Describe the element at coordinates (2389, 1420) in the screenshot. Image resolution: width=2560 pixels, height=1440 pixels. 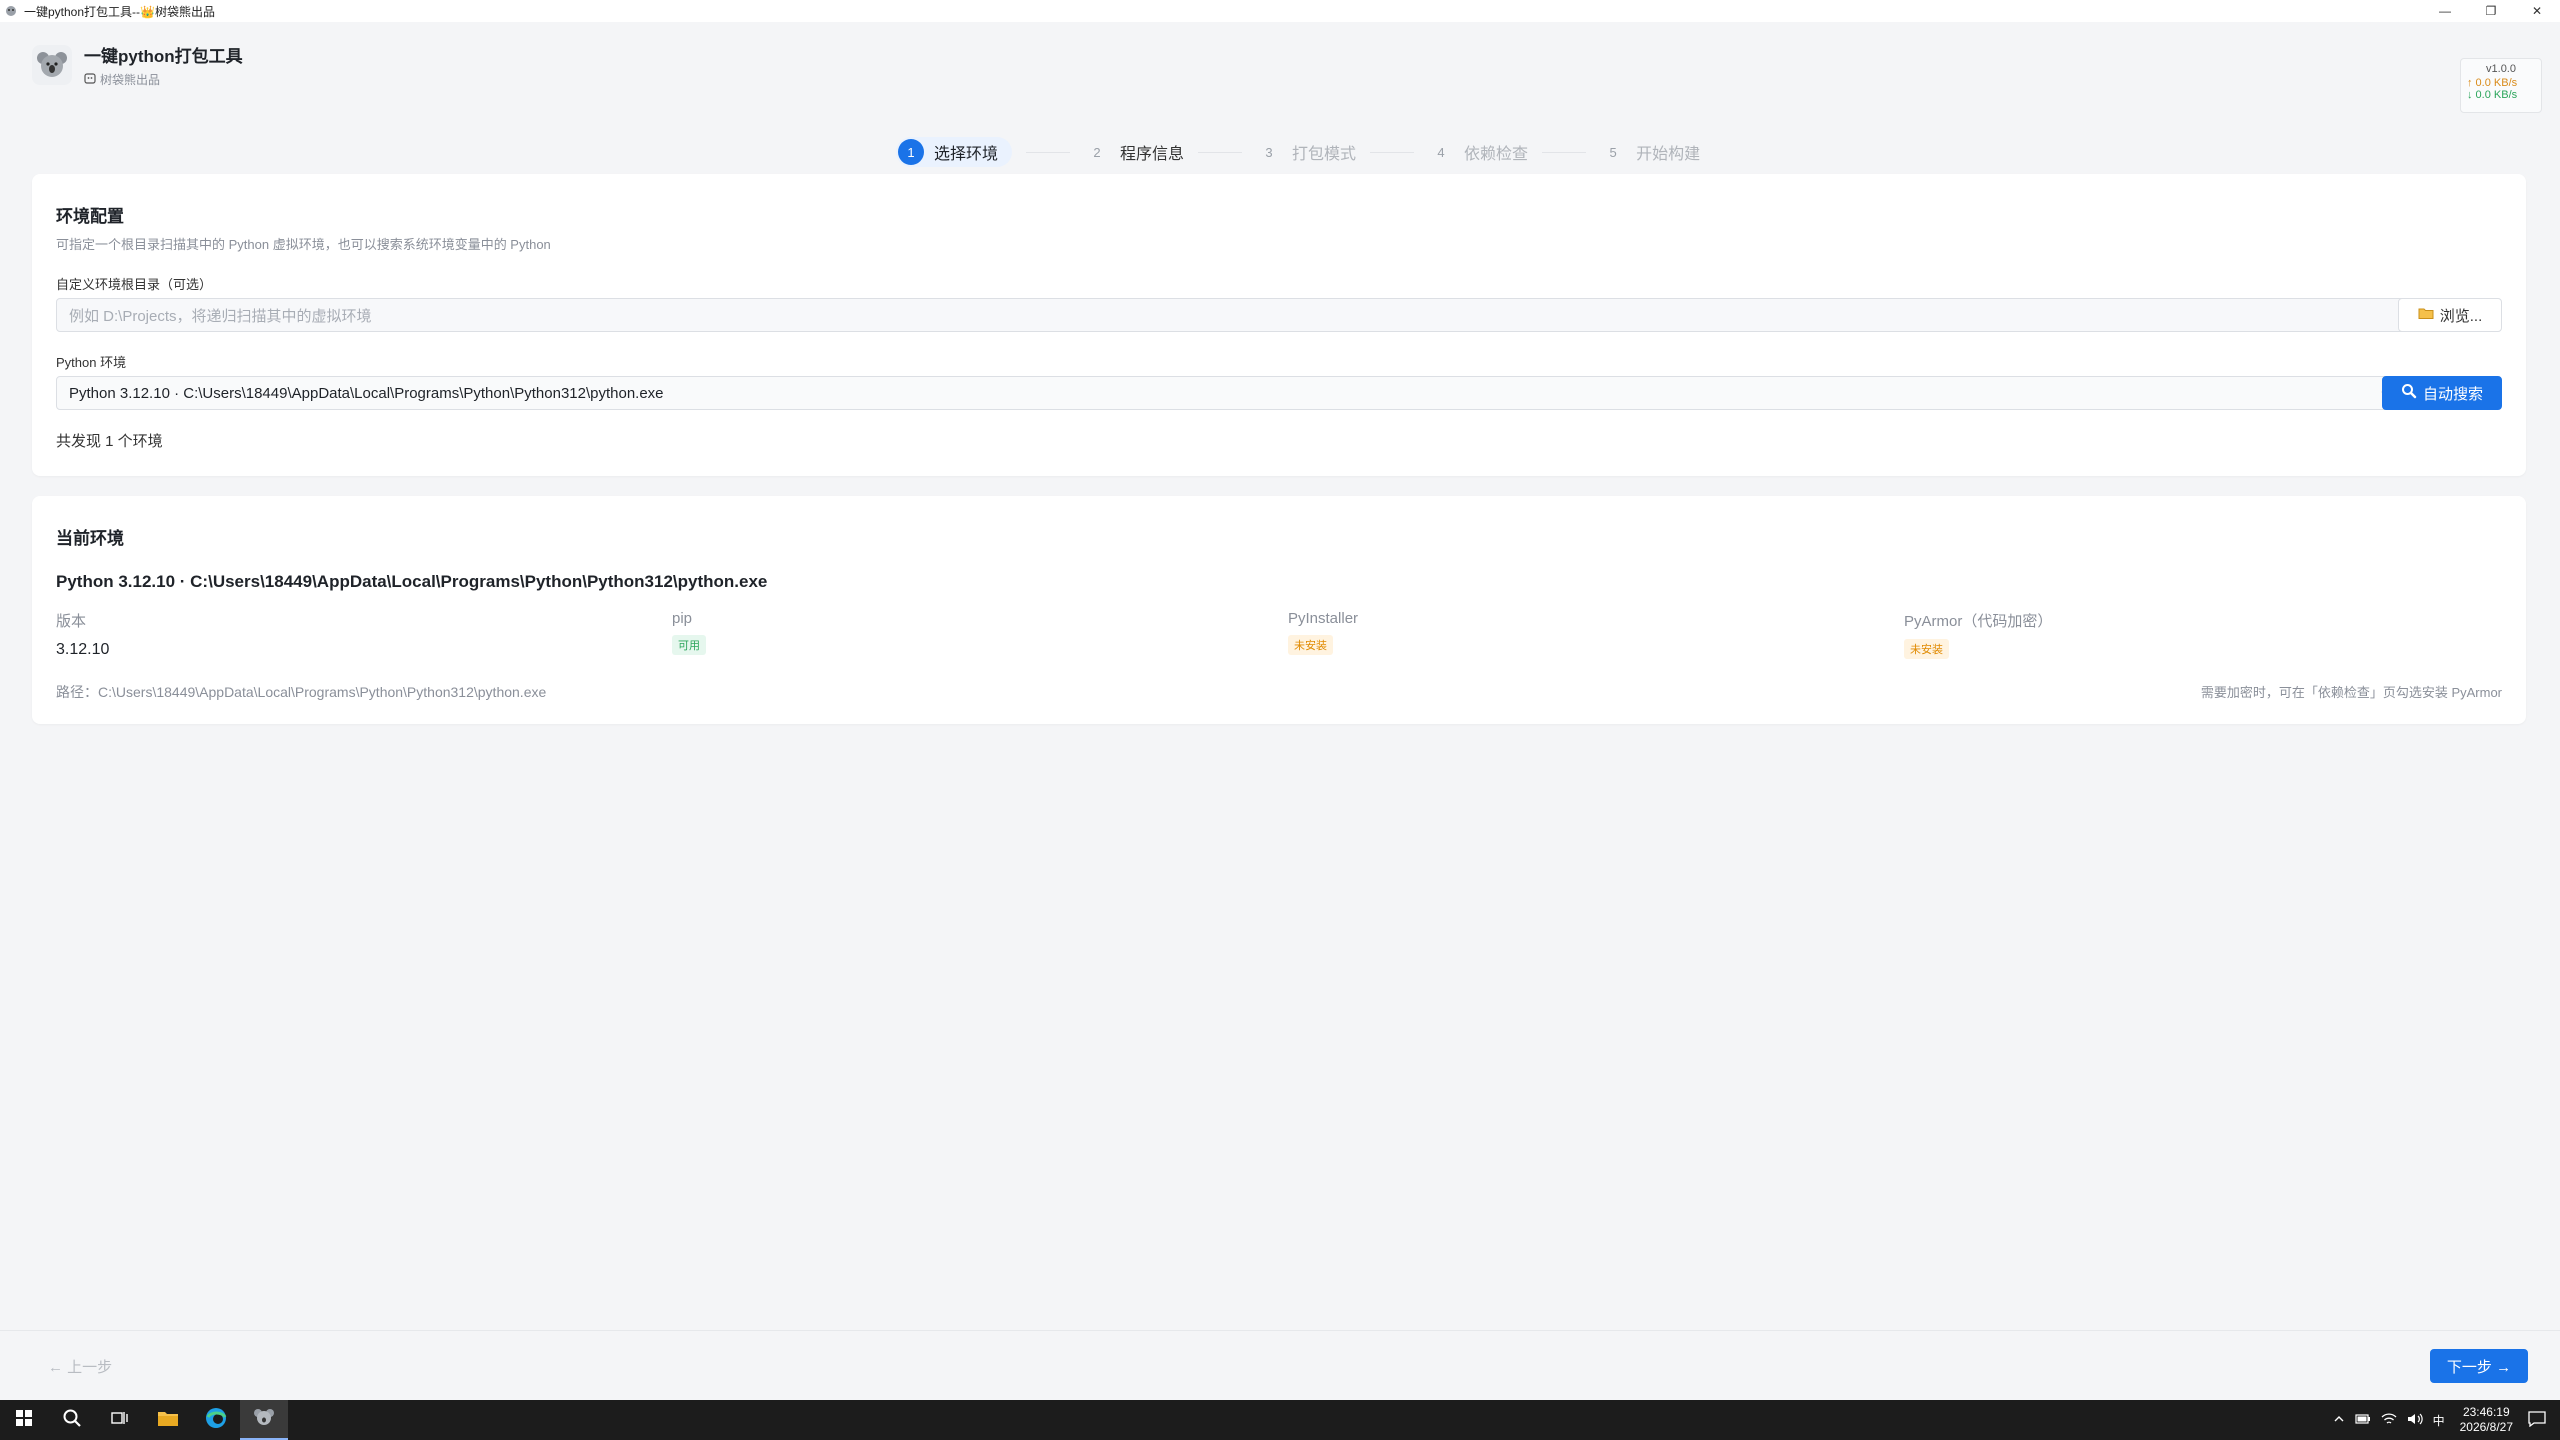
I see `wifi-icon` at that location.